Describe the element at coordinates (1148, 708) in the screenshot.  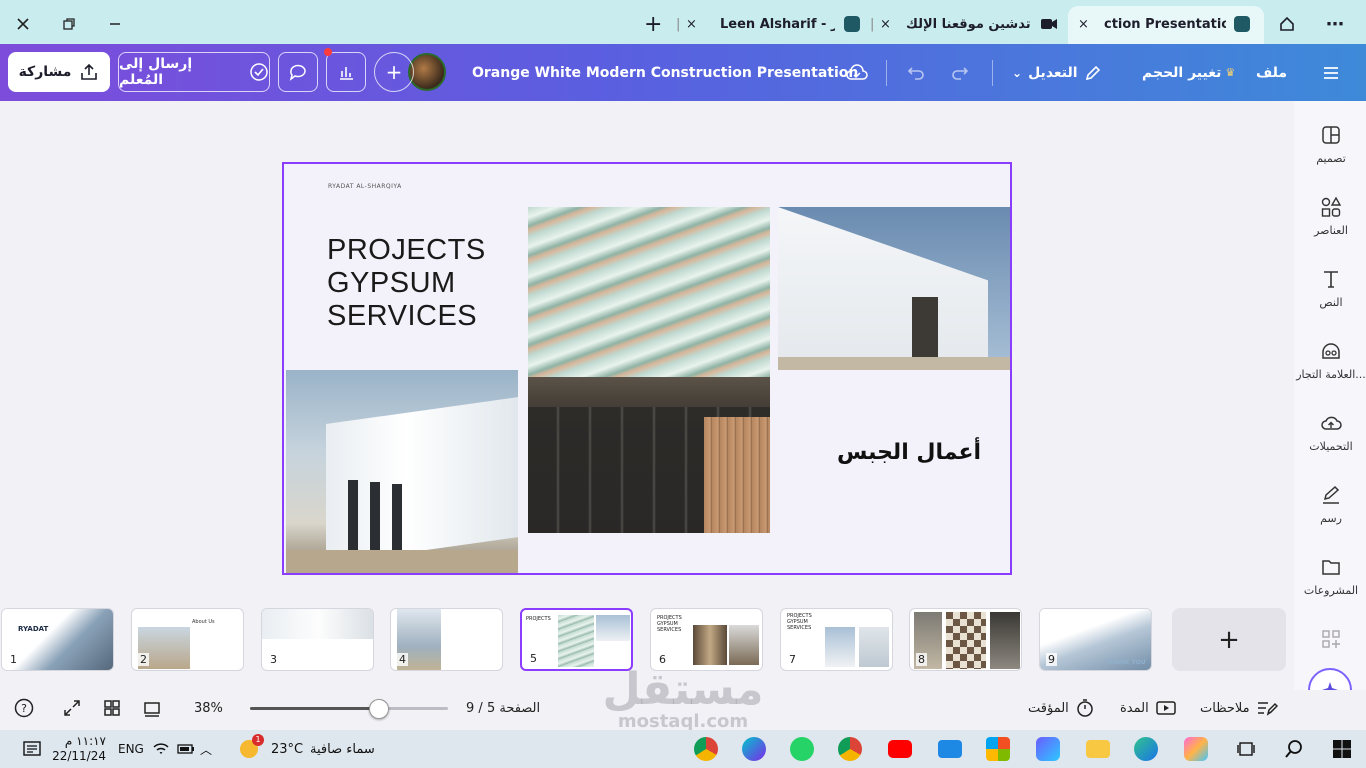
I see `duration-button: المدة` at that location.